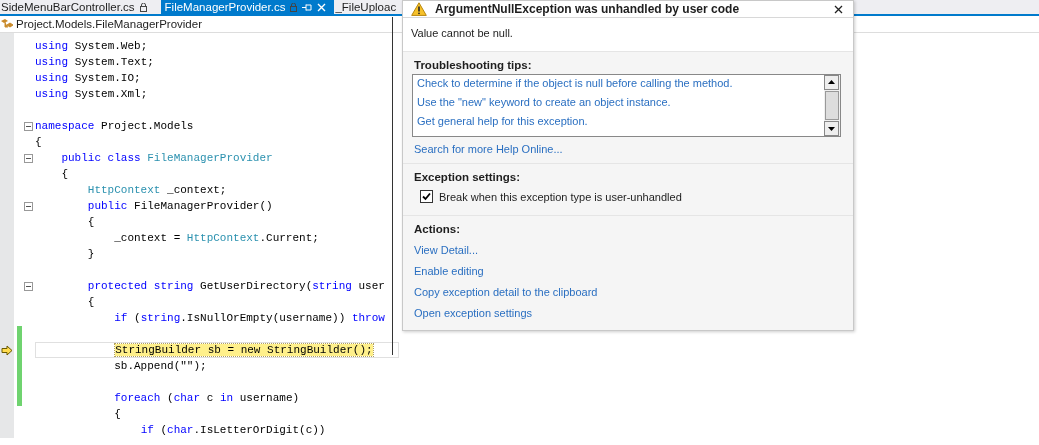 The image size is (1039, 445). I want to click on scrollbar, so click(832, 105).